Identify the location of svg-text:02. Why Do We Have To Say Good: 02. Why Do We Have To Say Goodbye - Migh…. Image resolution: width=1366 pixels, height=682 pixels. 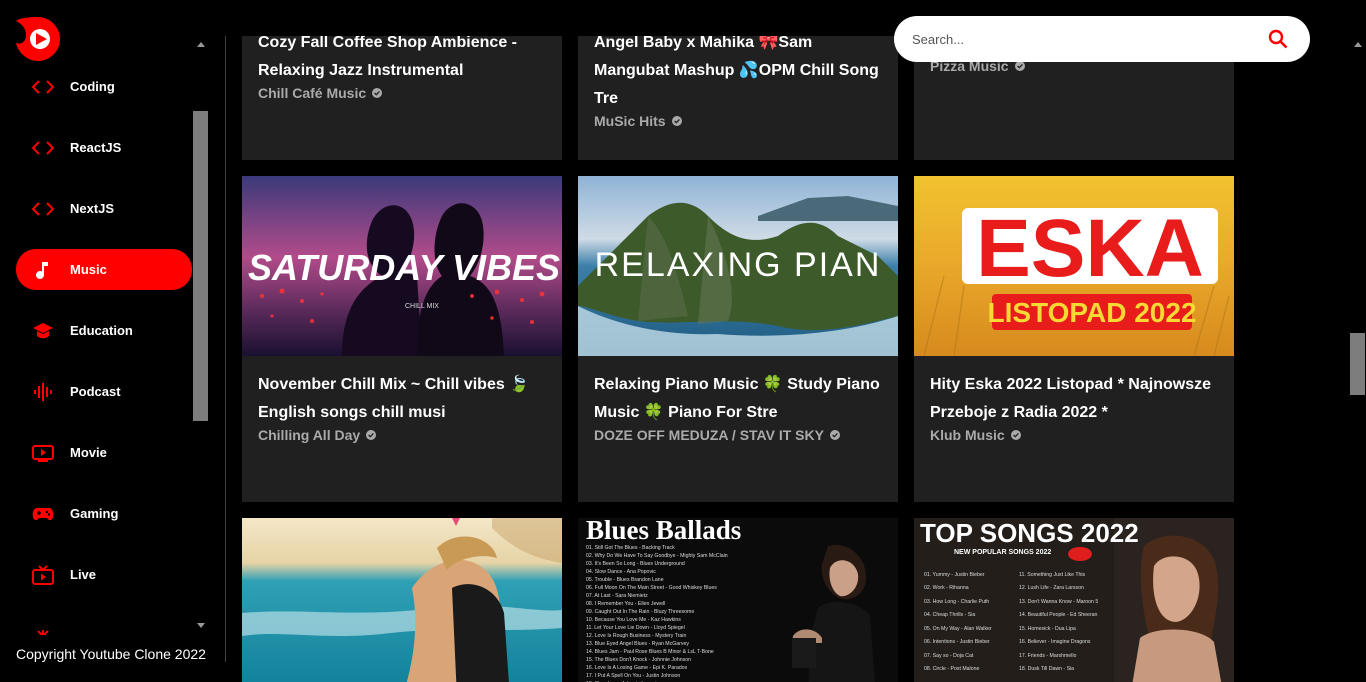
(657, 556).